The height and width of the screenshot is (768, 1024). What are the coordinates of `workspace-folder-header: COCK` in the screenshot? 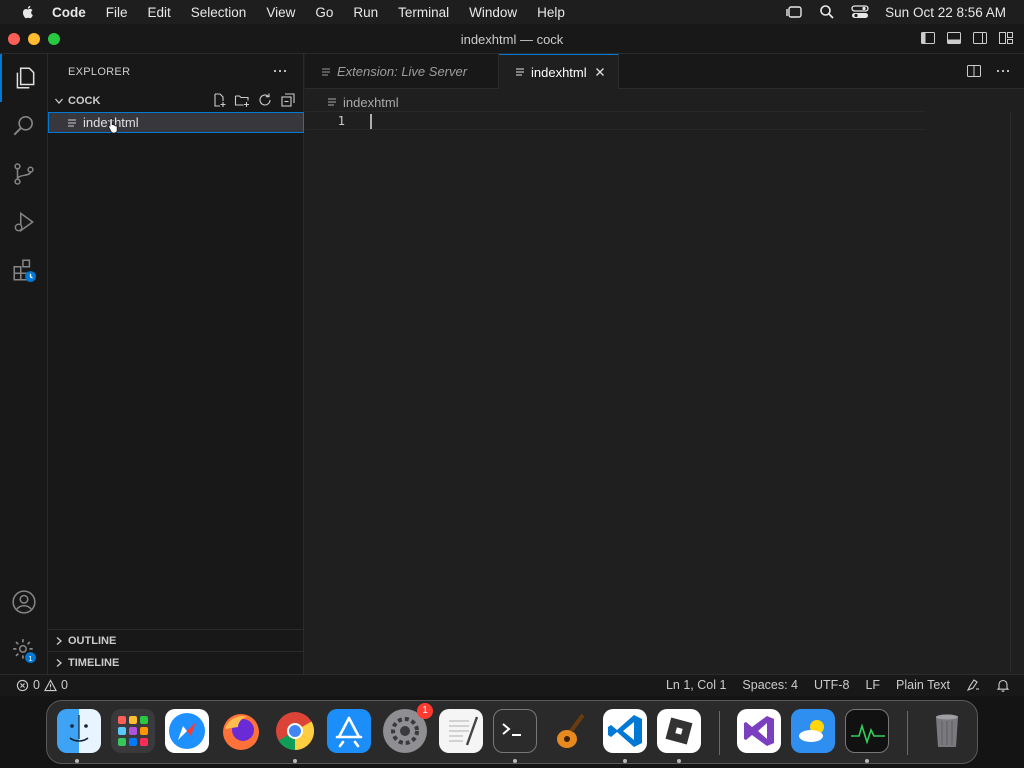 It's located at (176, 101).